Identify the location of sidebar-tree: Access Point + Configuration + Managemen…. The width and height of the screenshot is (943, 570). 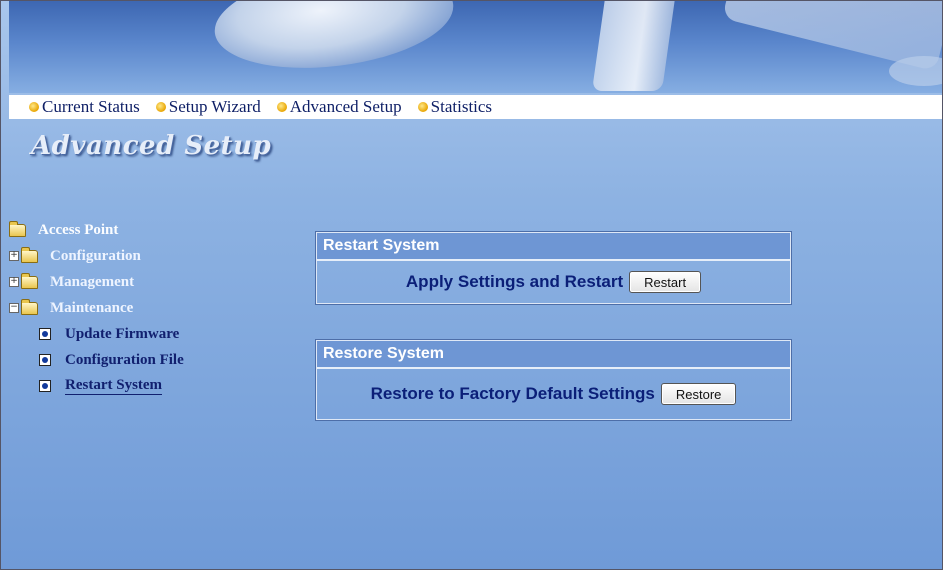
(96, 308).